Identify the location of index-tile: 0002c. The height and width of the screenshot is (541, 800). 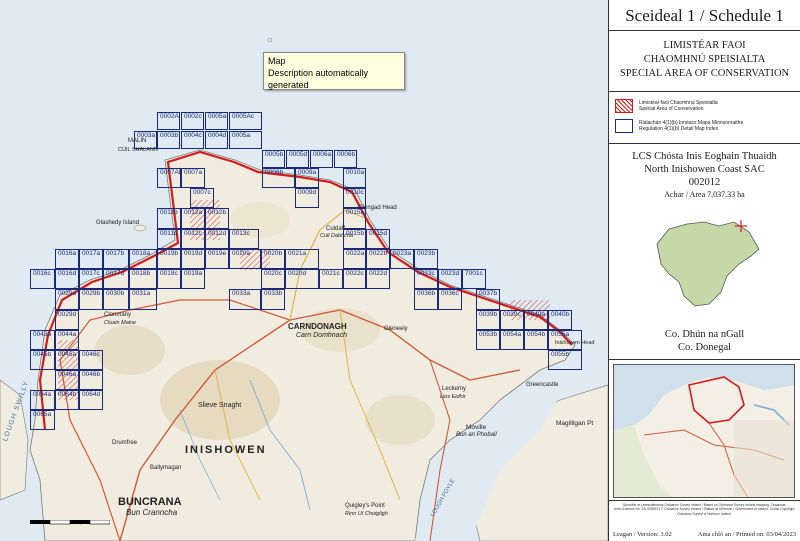
(192, 121).